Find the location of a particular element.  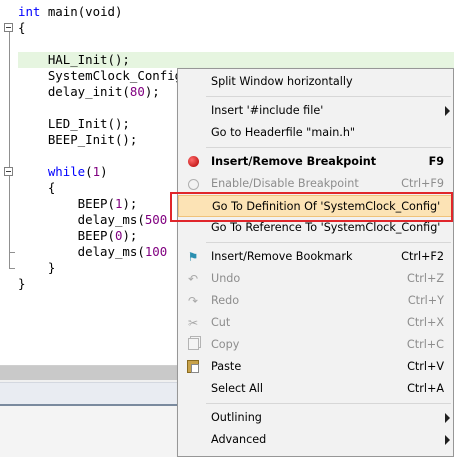

menu-item-outlining: Outlining is located at coordinates (315, 418).